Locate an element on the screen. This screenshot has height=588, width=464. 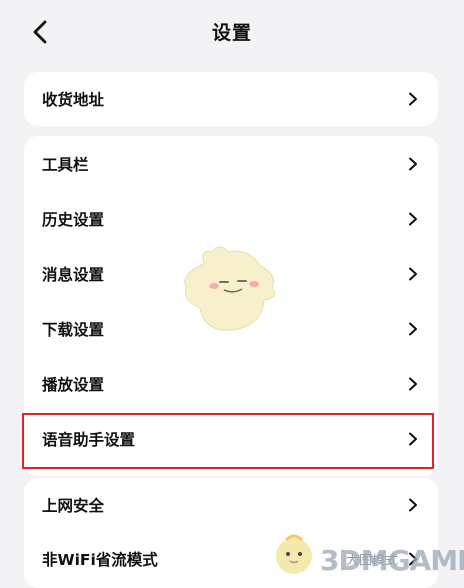
row-label: 消息设置 is located at coordinates (73, 275).